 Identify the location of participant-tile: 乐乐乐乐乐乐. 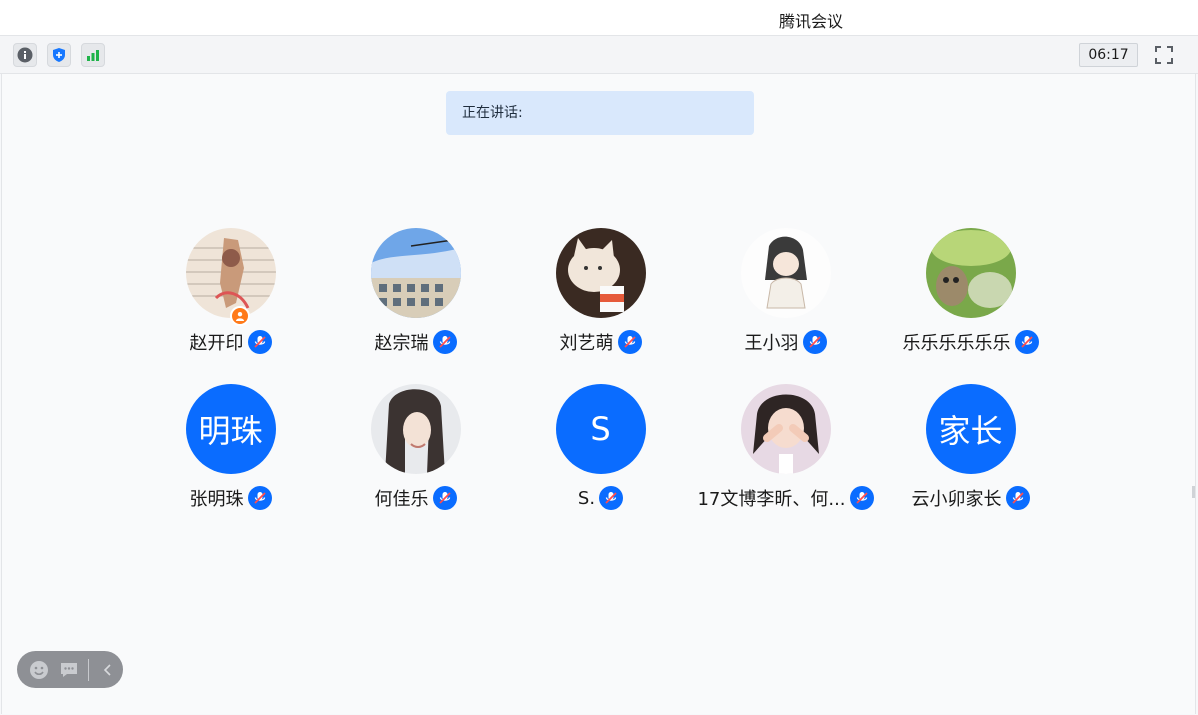
(970, 299).